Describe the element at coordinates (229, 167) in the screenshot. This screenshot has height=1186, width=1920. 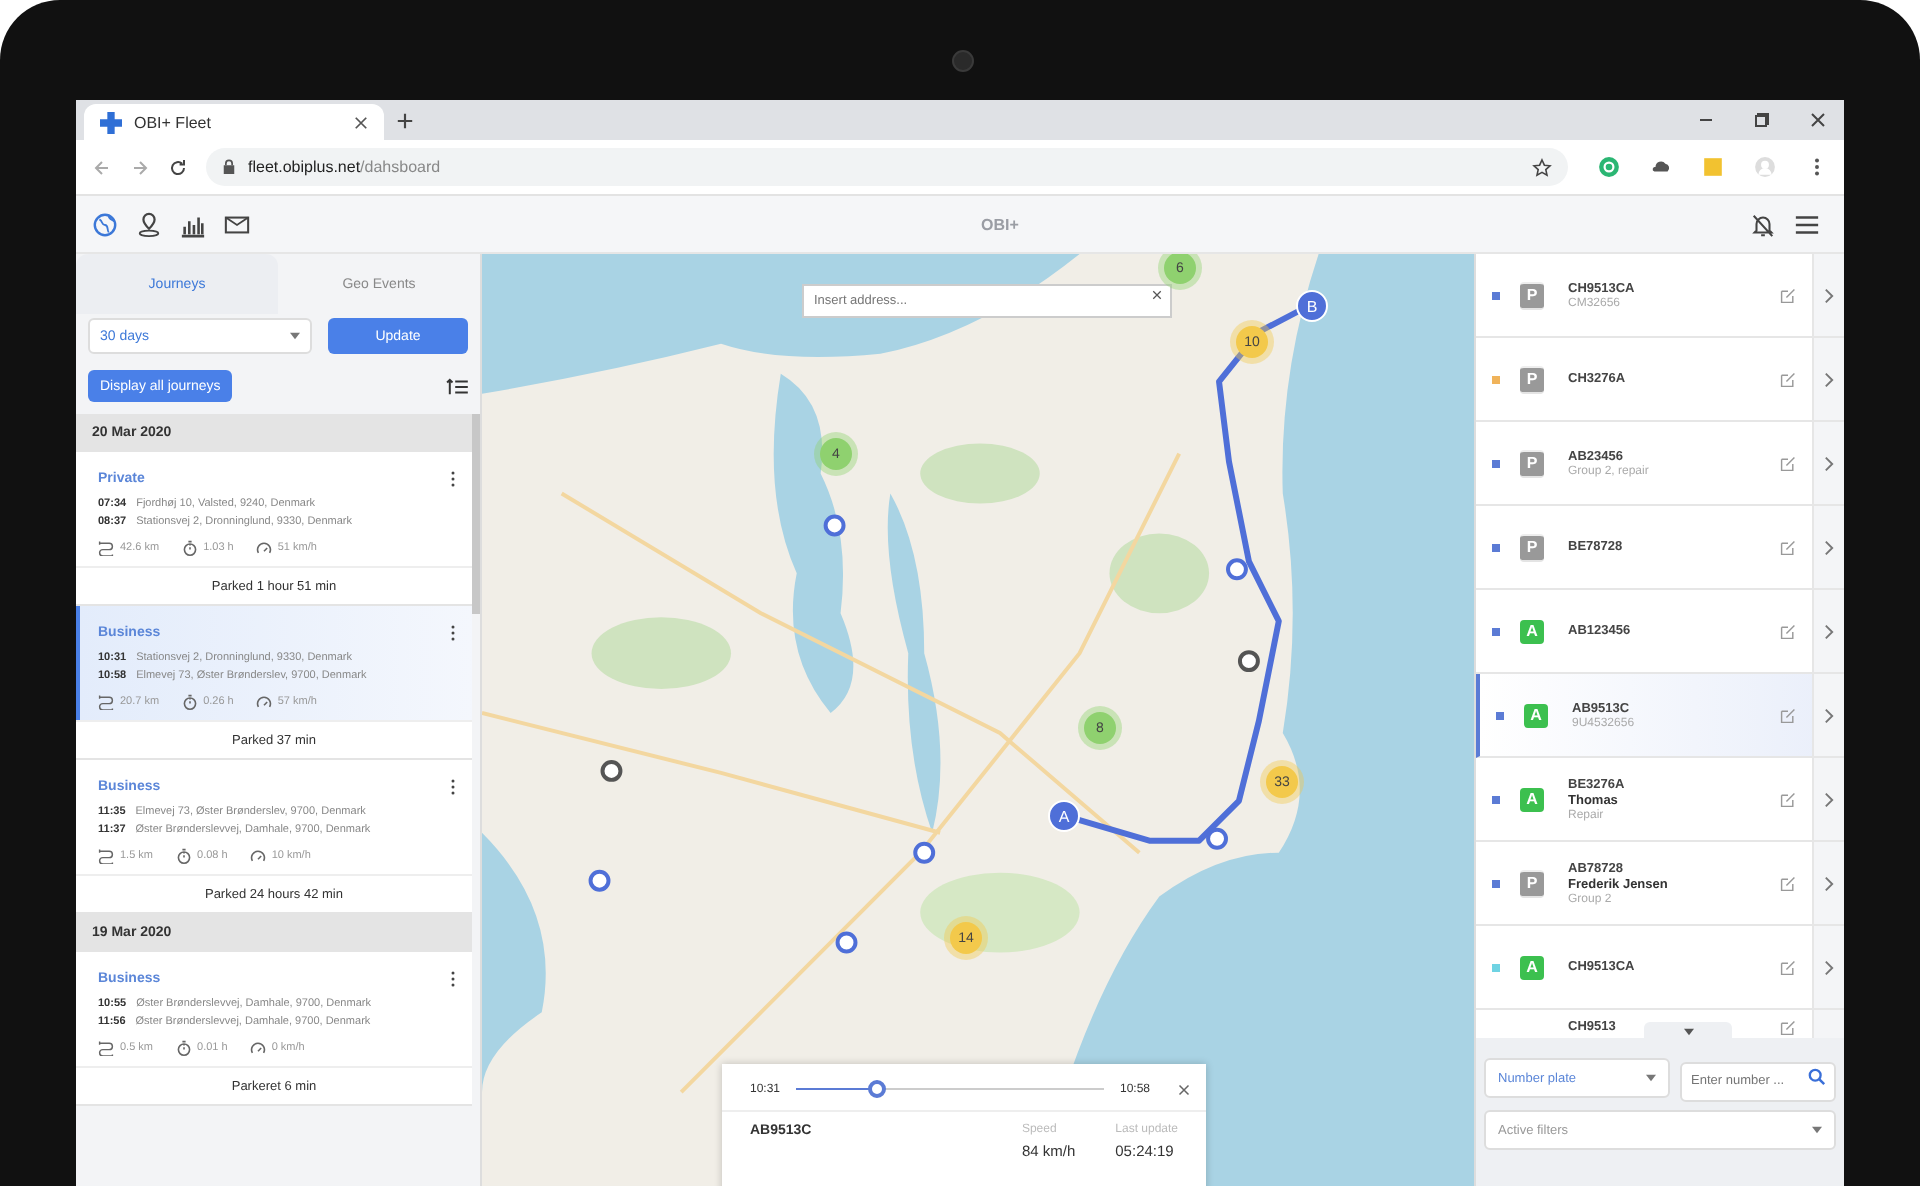
I see `lock-icon` at that location.